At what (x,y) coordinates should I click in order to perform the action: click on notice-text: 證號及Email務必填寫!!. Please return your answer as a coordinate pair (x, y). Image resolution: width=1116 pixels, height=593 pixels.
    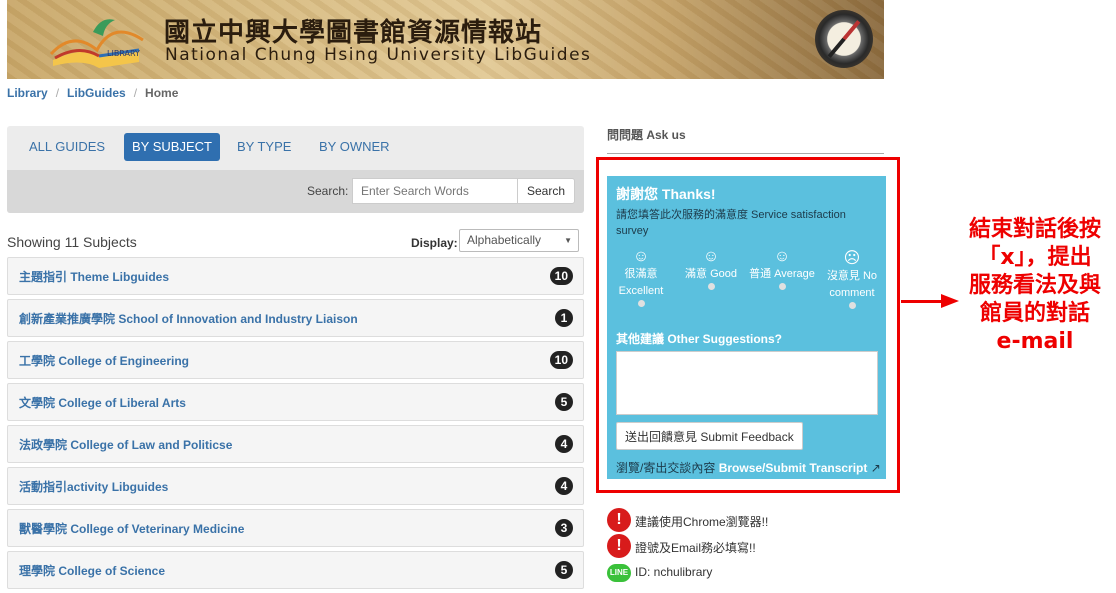
    Looking at the image, I should click on (695, 548).